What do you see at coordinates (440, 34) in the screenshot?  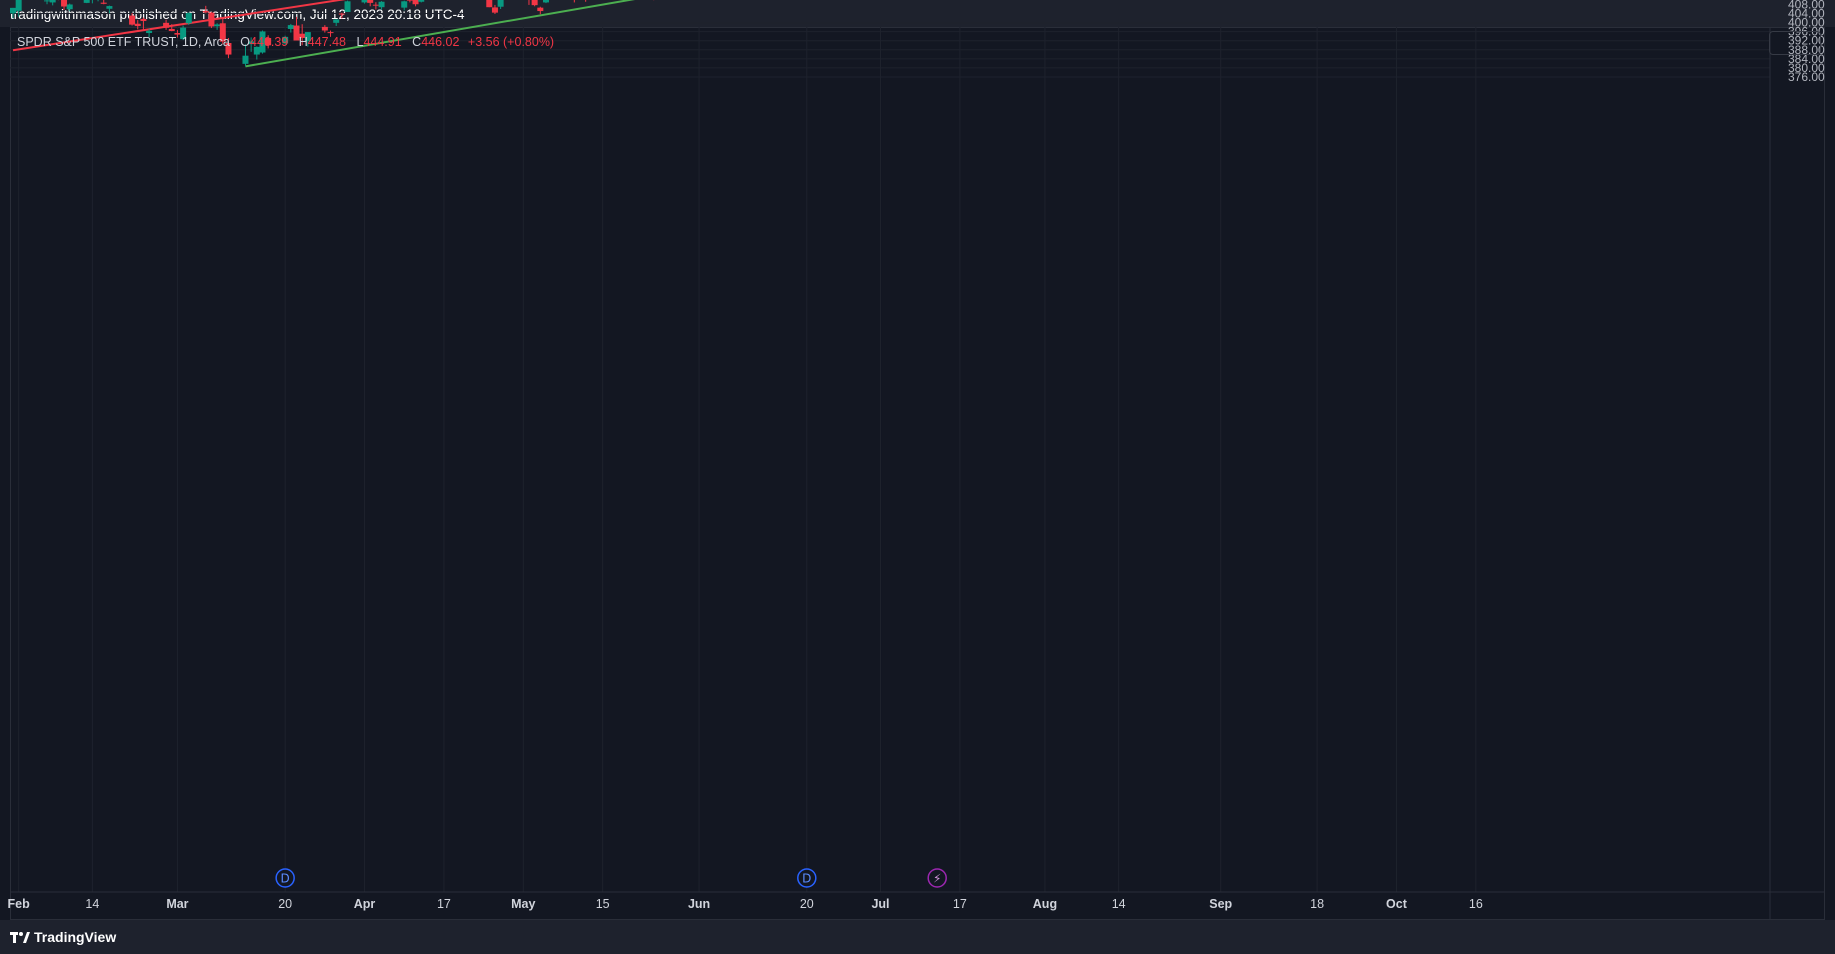 I see `lower-channel-line` at bounding box center [440, 34].